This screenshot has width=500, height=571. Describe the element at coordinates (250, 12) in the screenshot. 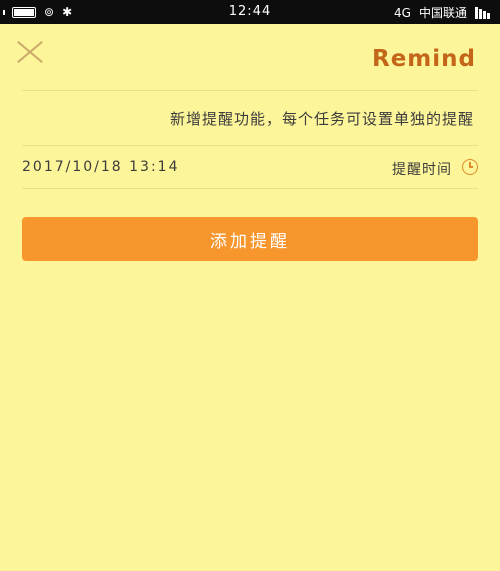

I see `status-bar: ⊚ ✱ 12:44 4G 中国联通` at that location.